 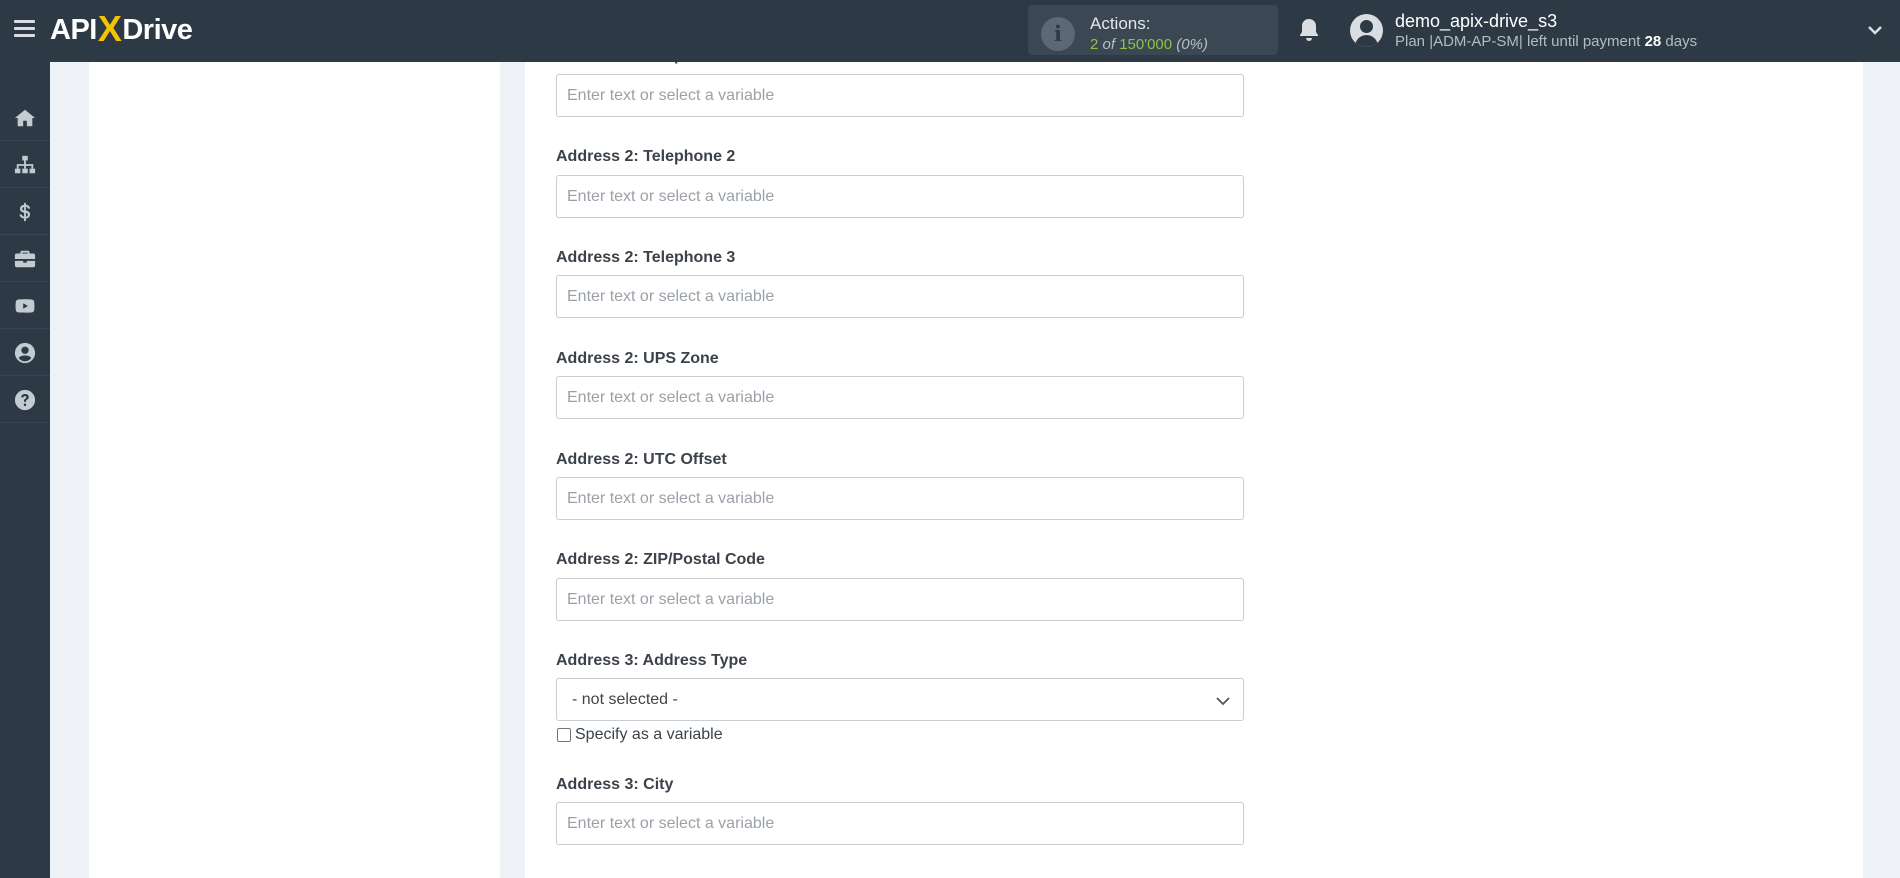 I want to click on sidebar-item-billing, so click(x=25, y=212).